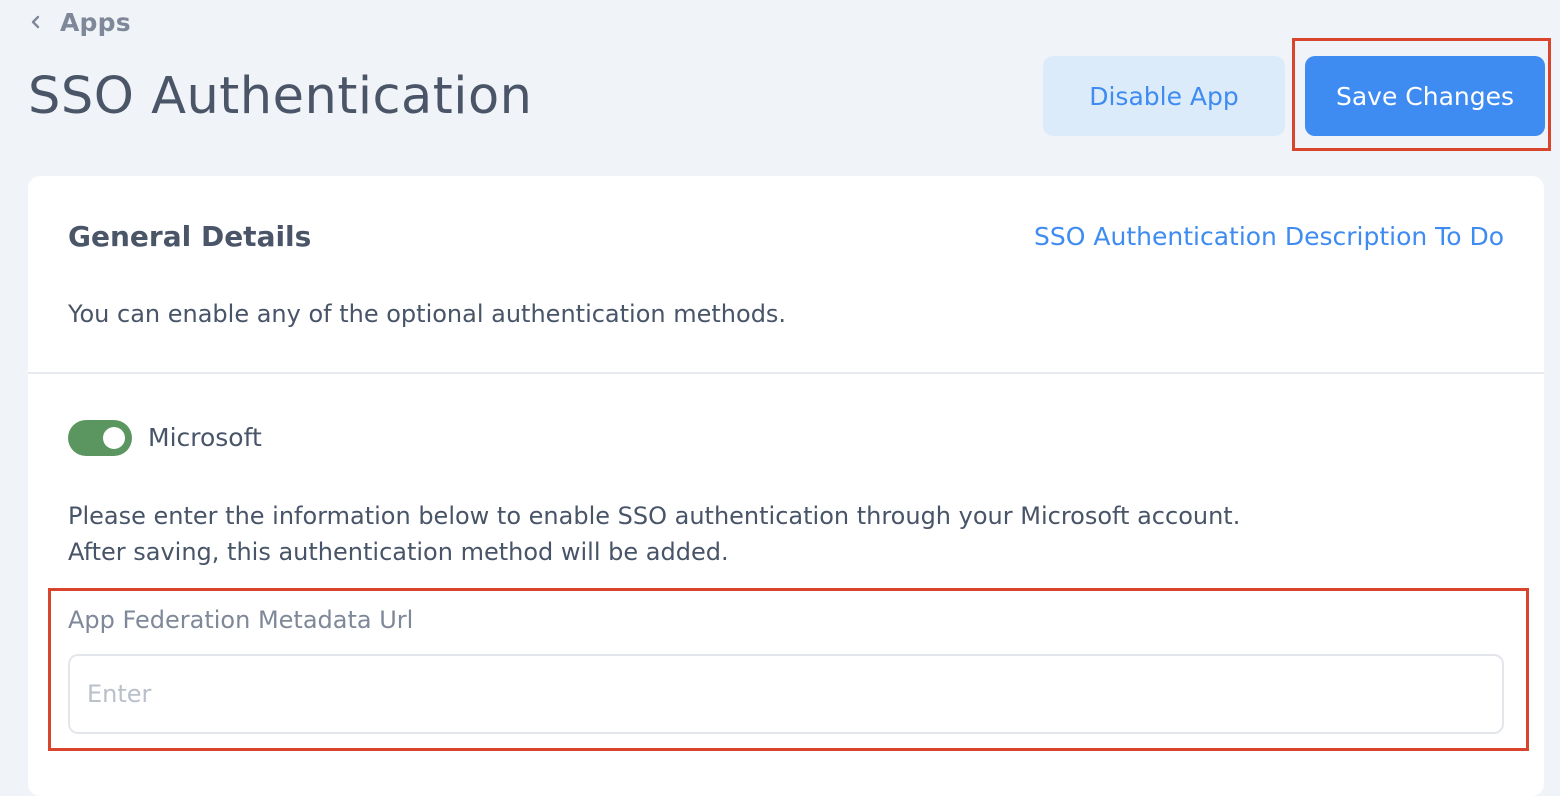  I want to click on save-changes-button: Save Changes, so click(1425, 96).